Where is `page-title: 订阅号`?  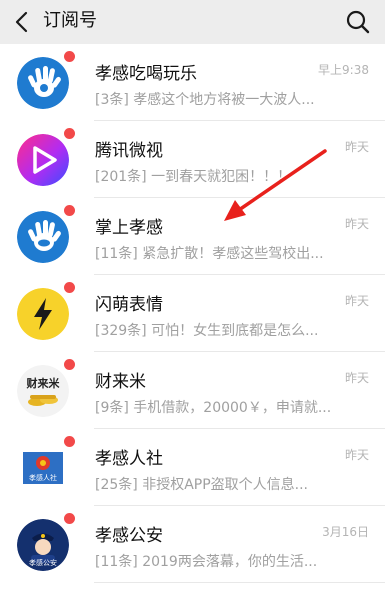
page-title: 订阅号 is located at coordinates (70, 20).